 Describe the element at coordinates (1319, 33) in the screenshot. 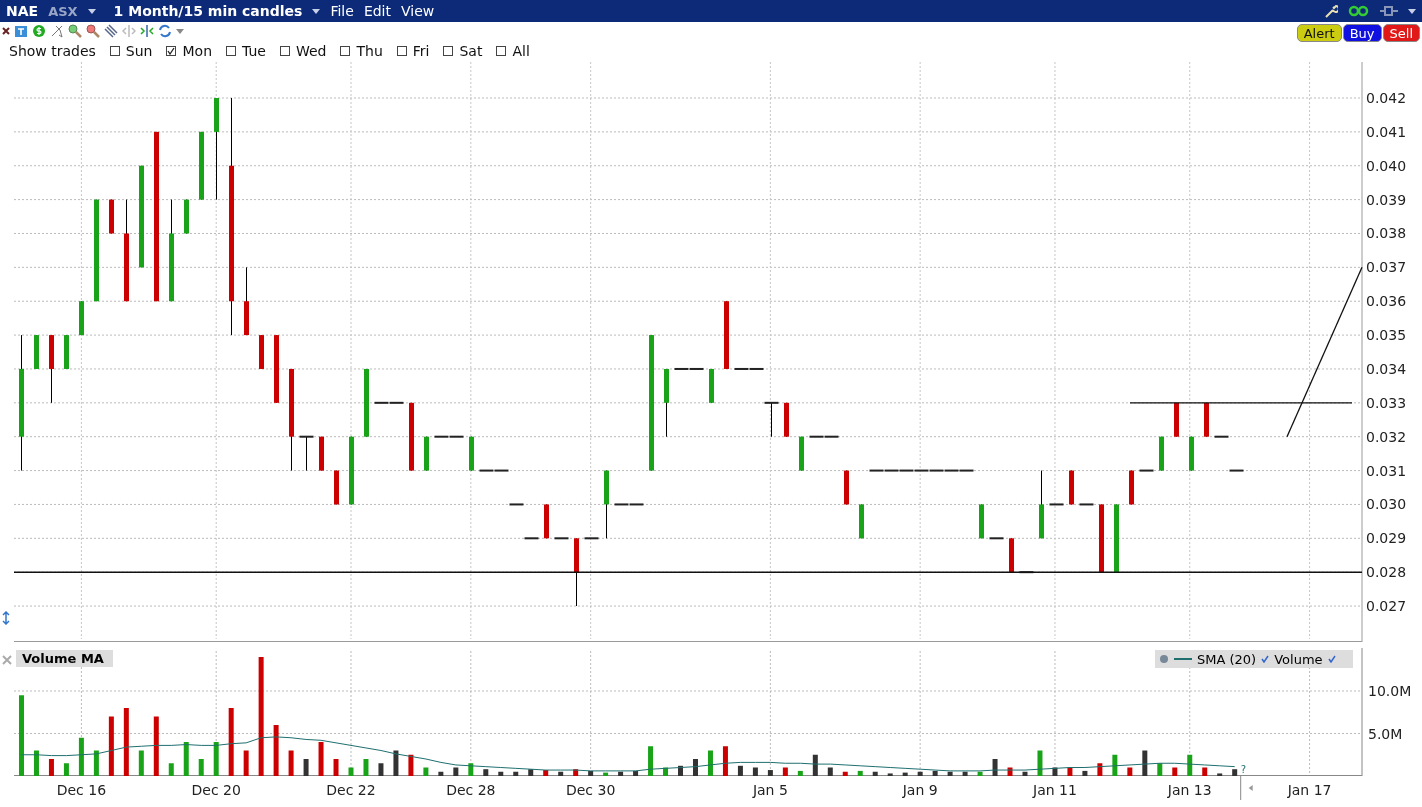

I see `order-button: Alert` at that location.